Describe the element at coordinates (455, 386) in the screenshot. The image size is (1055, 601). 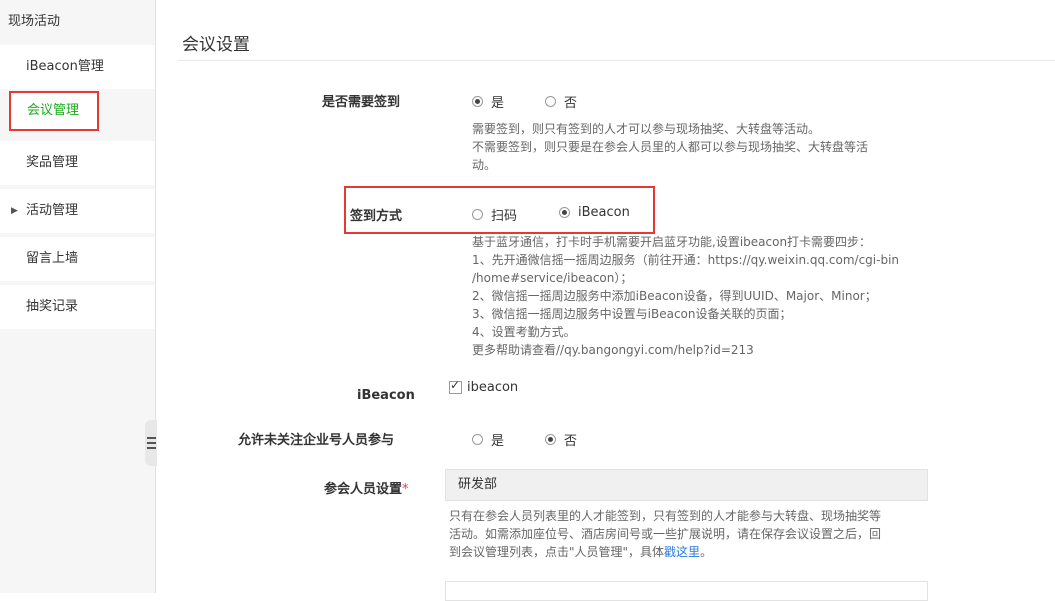
I see `checkbox-checked-icon` at that location.